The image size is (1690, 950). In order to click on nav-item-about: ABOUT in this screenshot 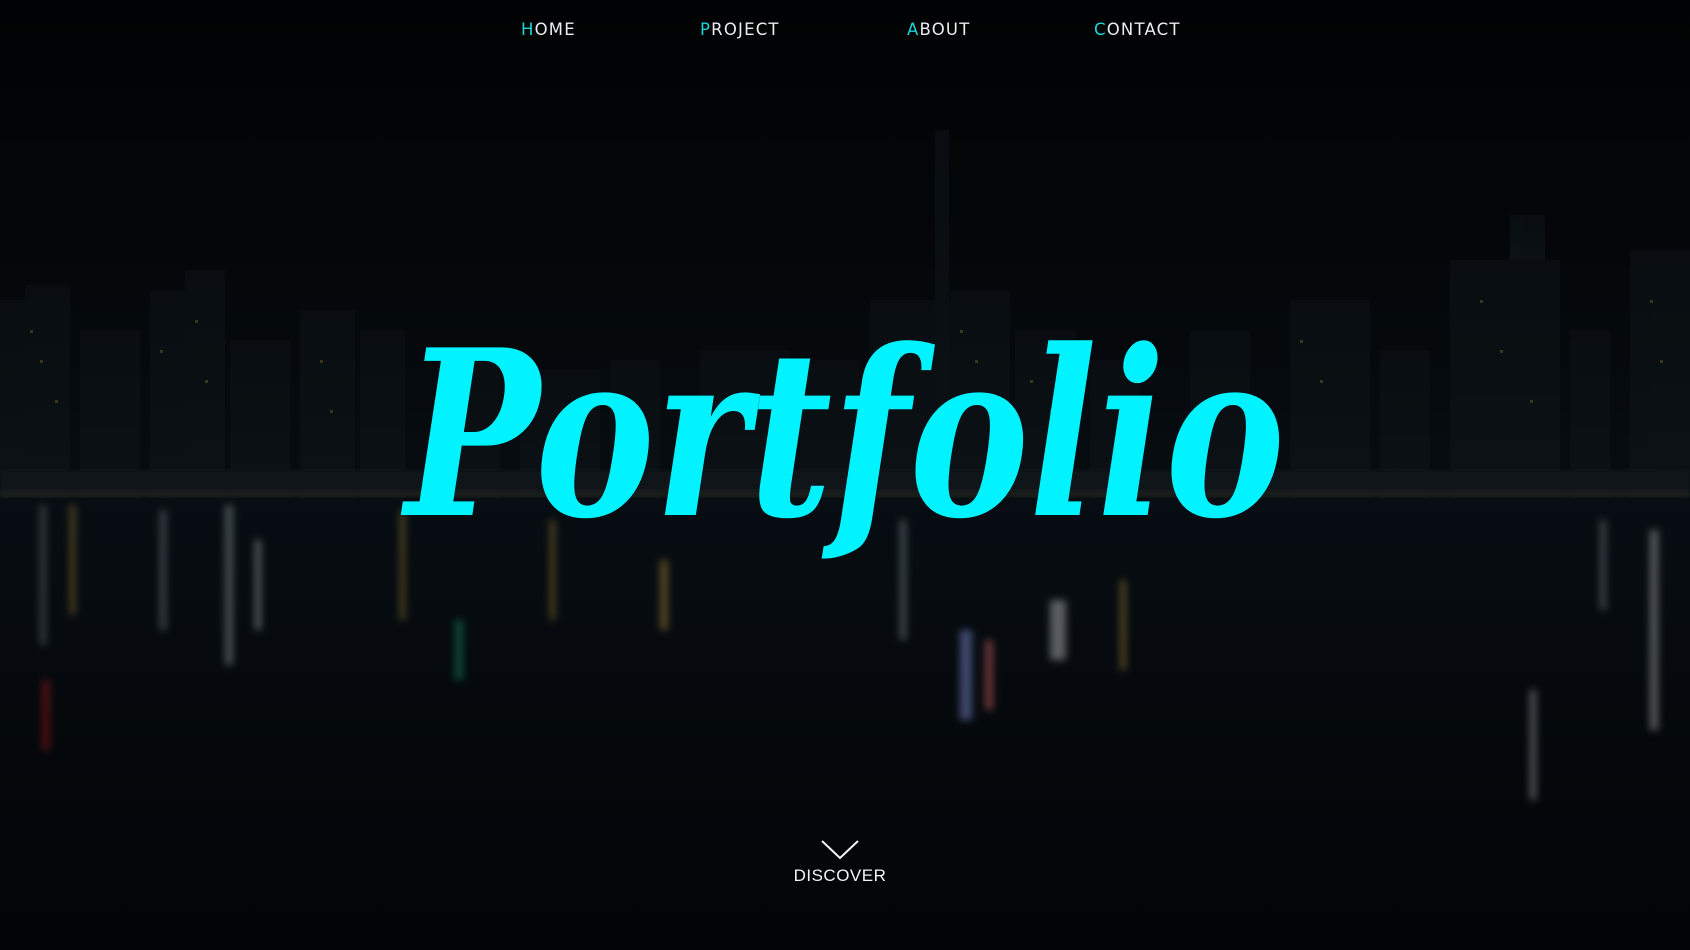, I will do `click(938, 29)`.